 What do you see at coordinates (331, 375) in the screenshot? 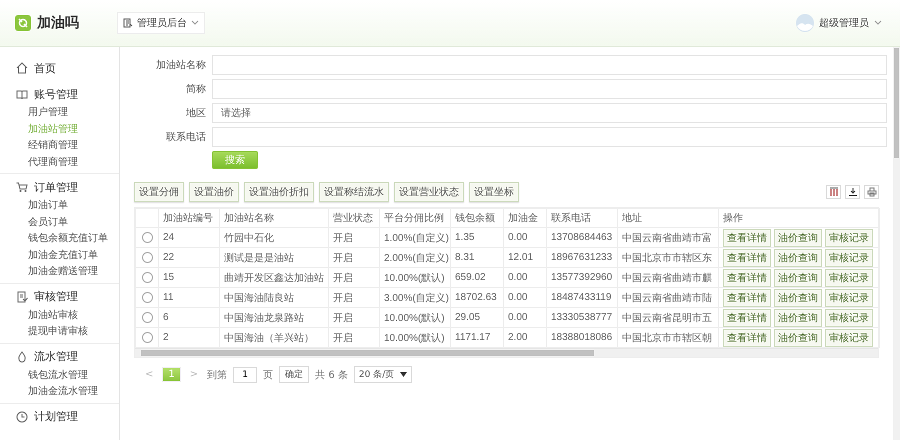
I see `total-count: 共 6 条` at bounding box center [331, 375].